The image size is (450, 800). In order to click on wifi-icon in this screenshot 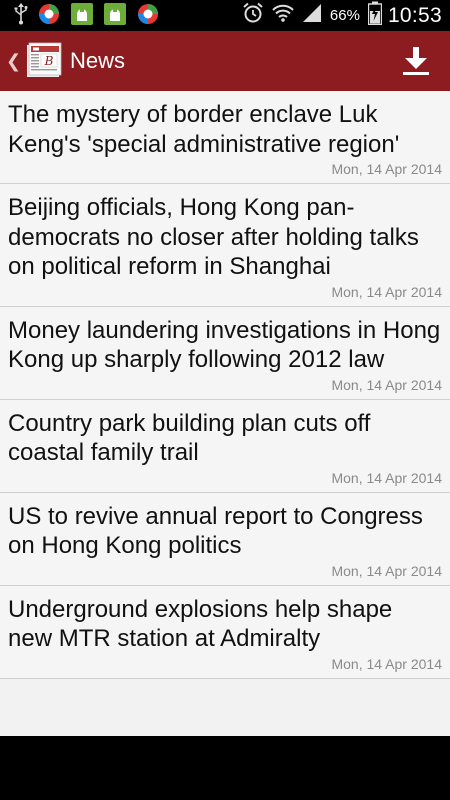, I will do `click(283, 15)`.